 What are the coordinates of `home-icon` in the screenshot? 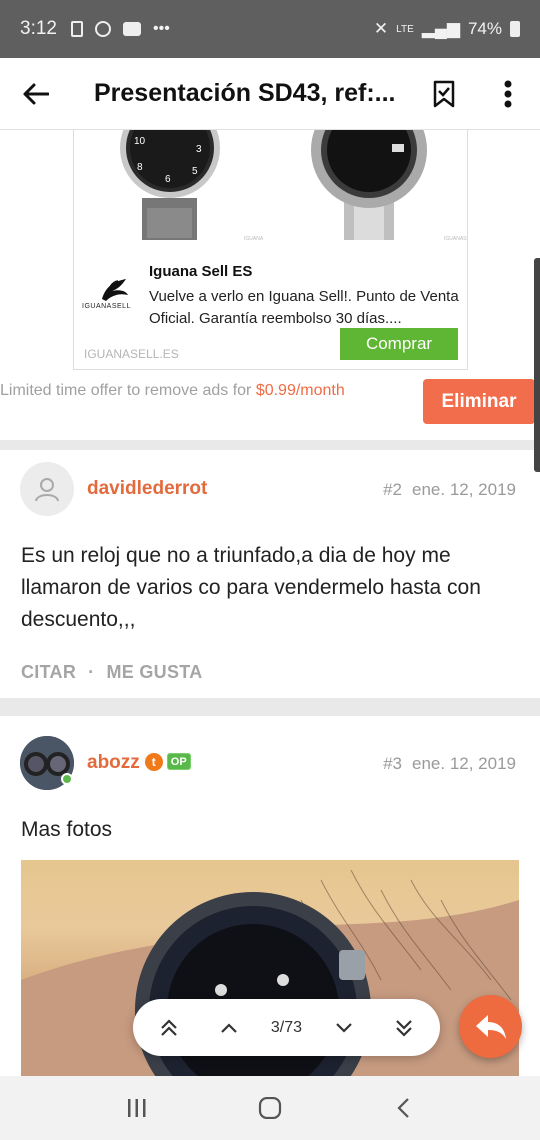 It's located at (270, 1108).